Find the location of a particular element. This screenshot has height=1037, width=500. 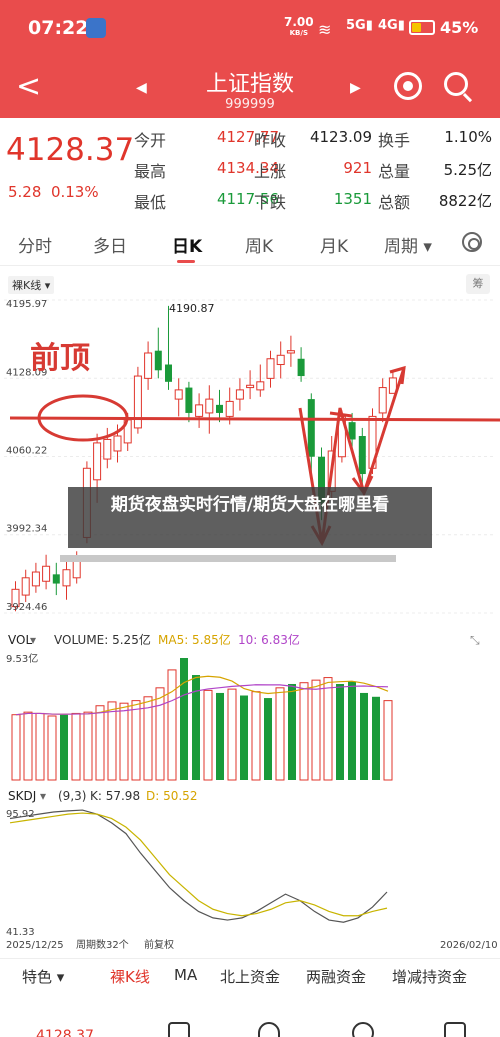

vol-axis-max: 9.53亿 is located at coordinates (22, 658).